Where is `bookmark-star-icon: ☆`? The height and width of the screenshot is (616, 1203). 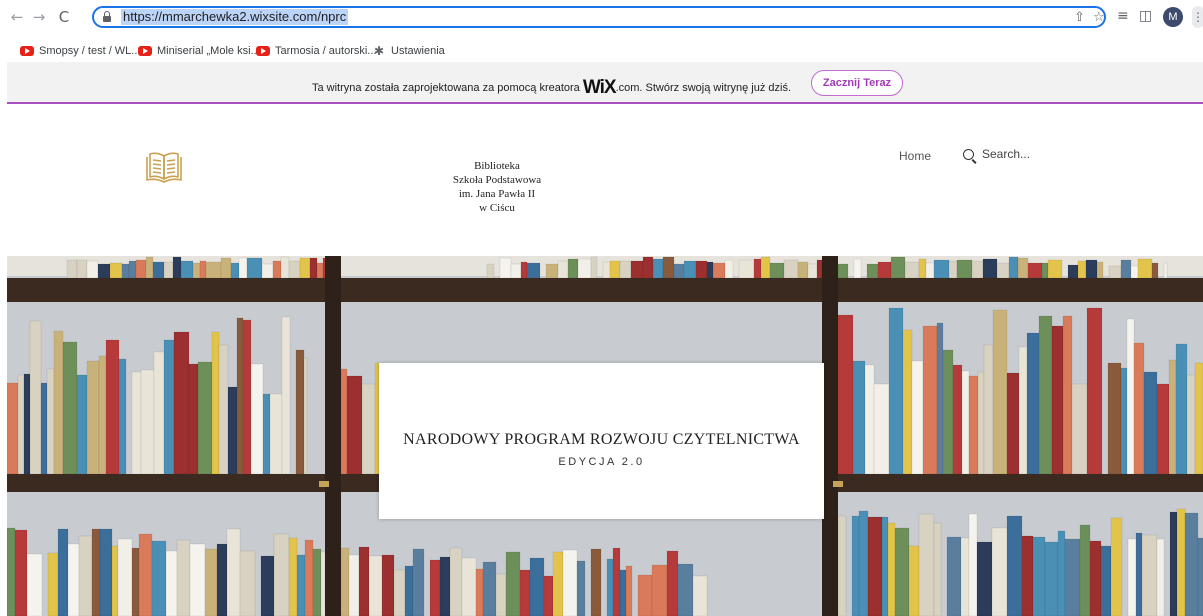 bookmark-star-icon: ☆ is located at coordinates (1099, 17).